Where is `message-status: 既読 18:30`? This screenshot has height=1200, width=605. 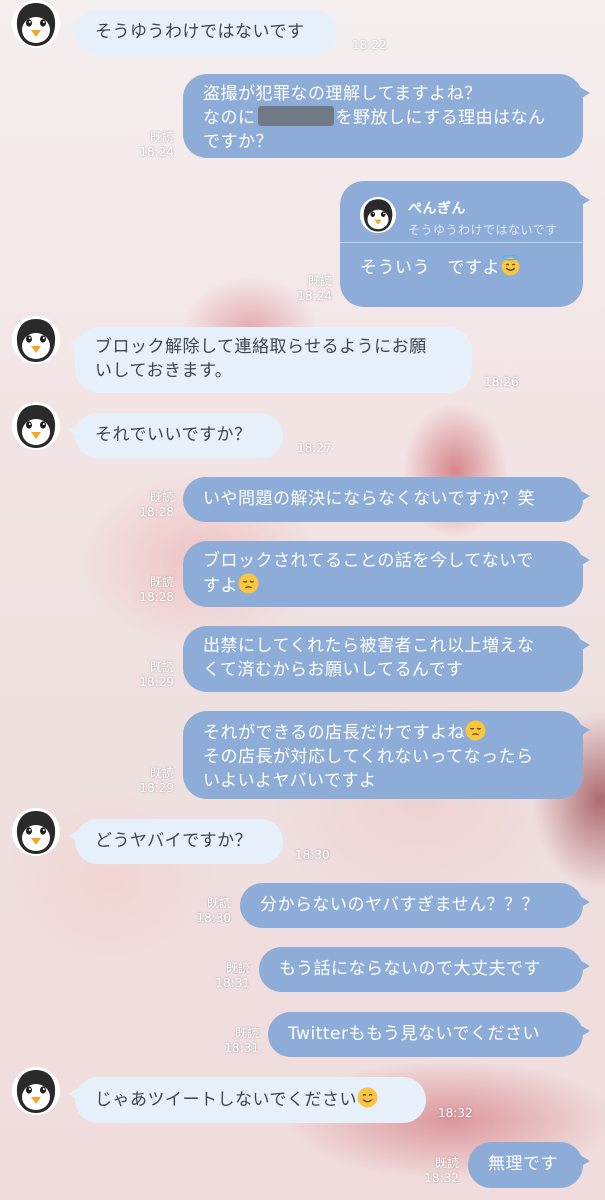 message-status: 既読 18:30 is located at coordinates (210, 911).